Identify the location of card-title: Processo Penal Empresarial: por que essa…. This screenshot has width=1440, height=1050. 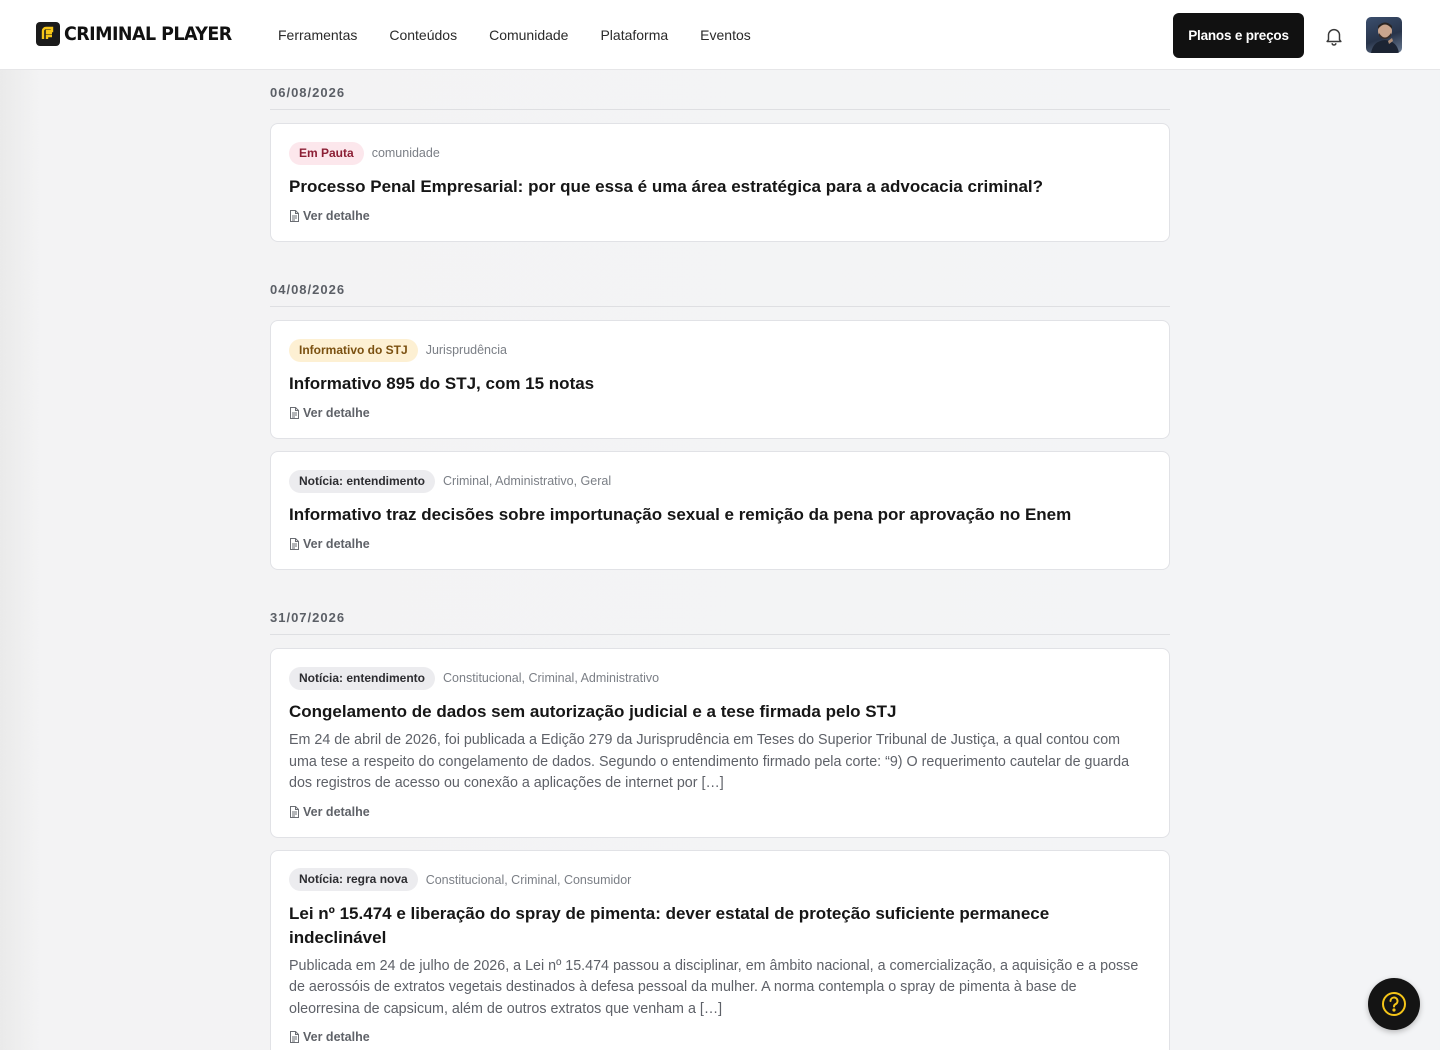
(720, 187).